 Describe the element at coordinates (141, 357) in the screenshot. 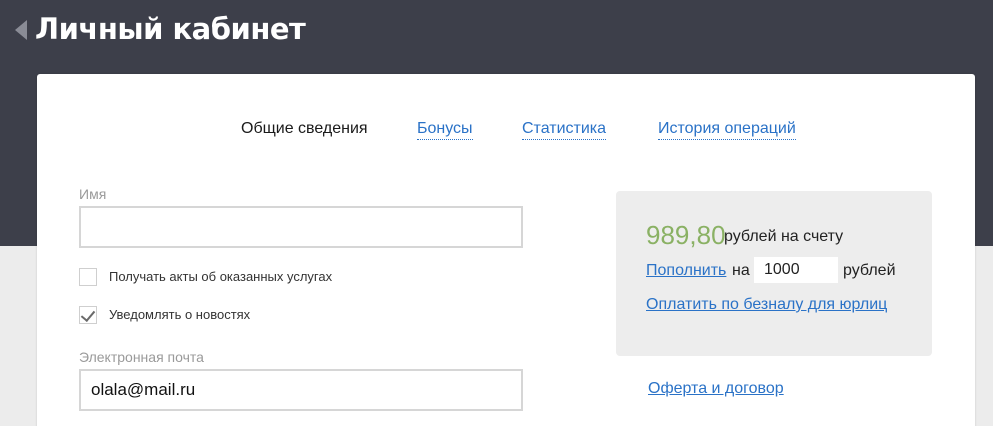

I see `email-field-label: Электронная почта` at that location.